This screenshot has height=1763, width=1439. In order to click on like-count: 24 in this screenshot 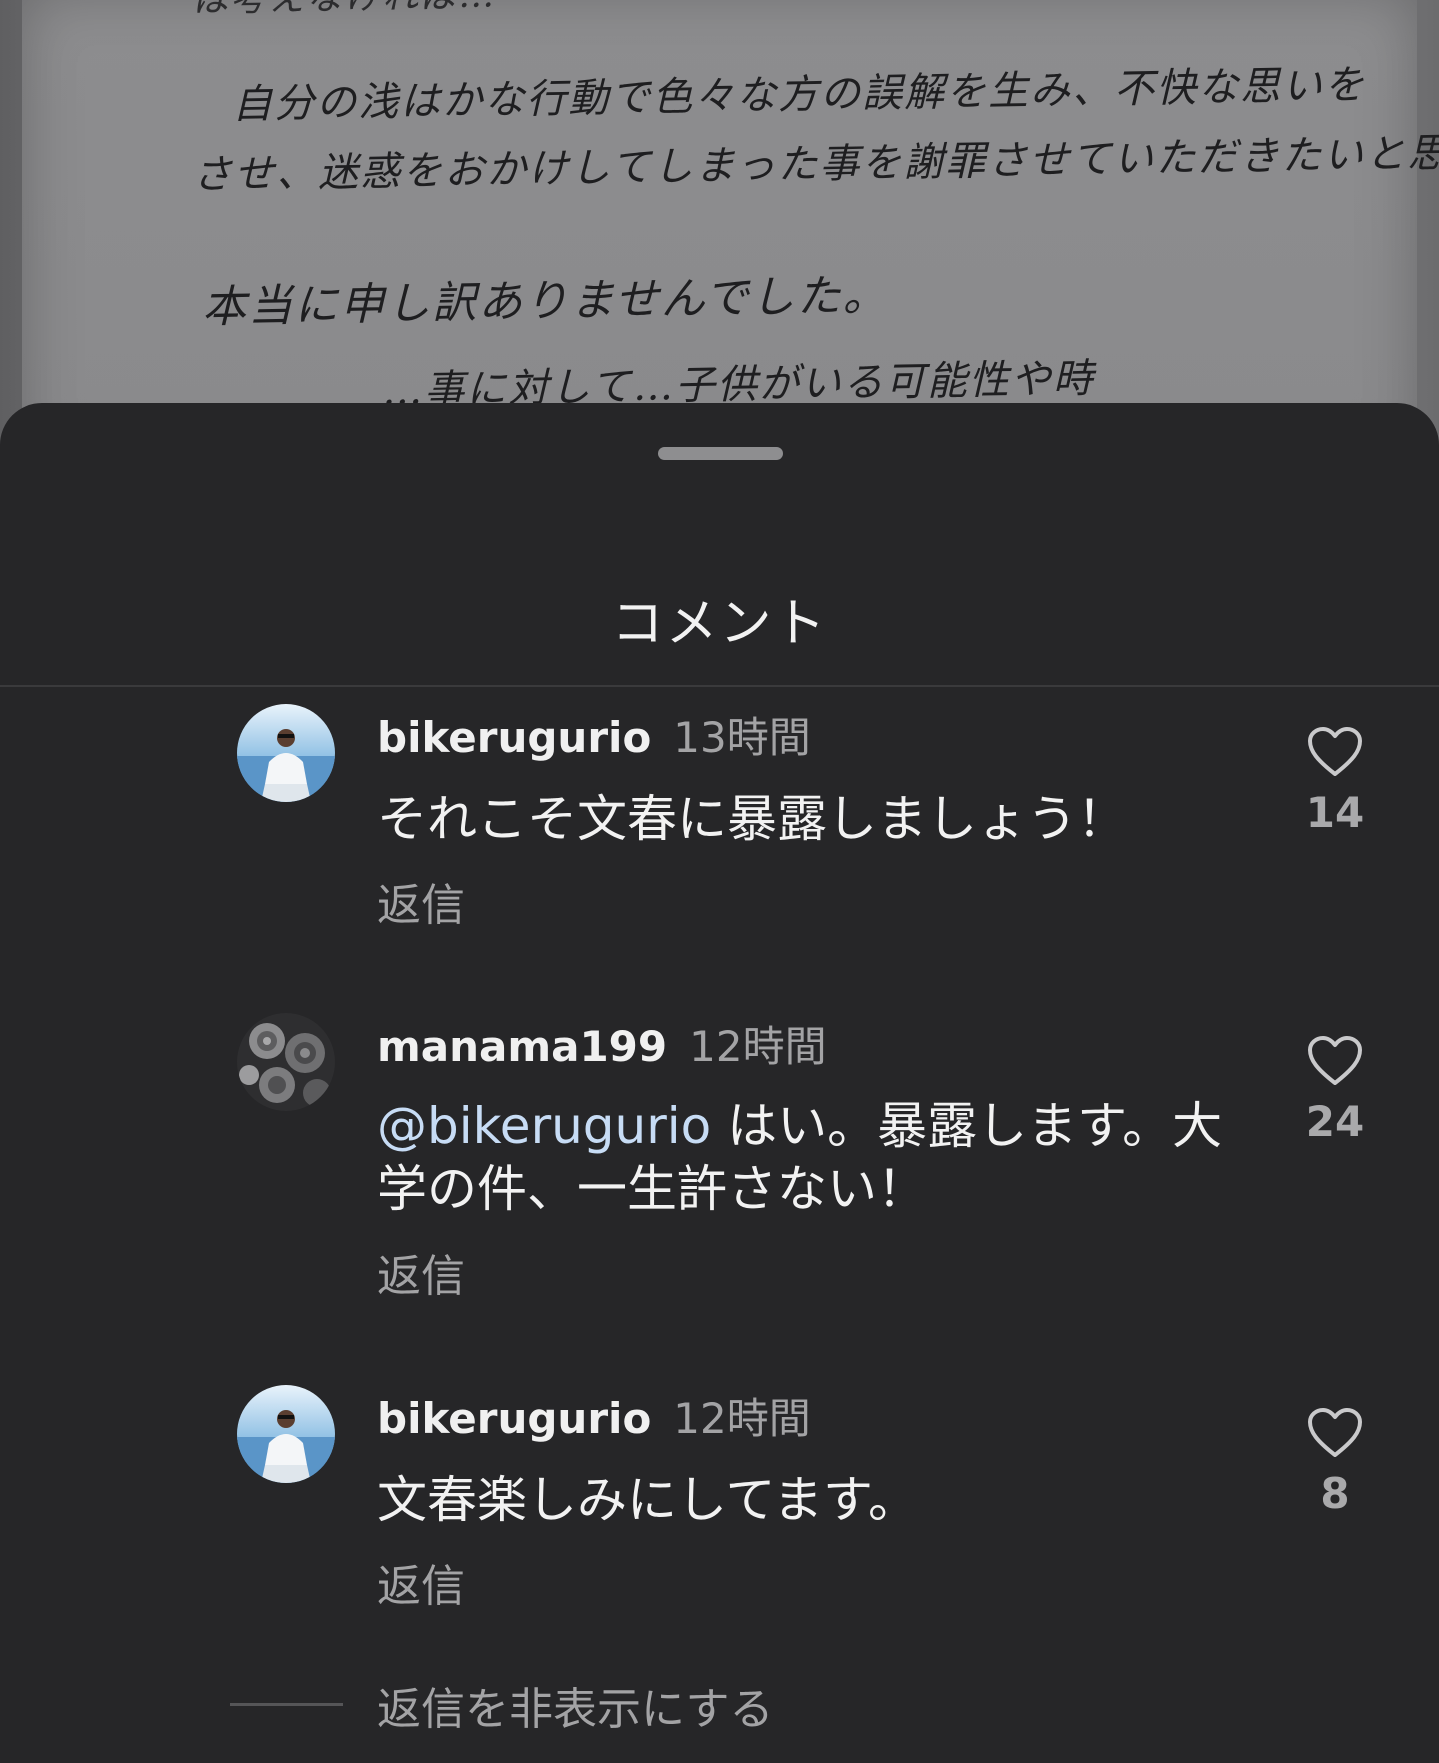, I will do `click(1335, 1121)`.